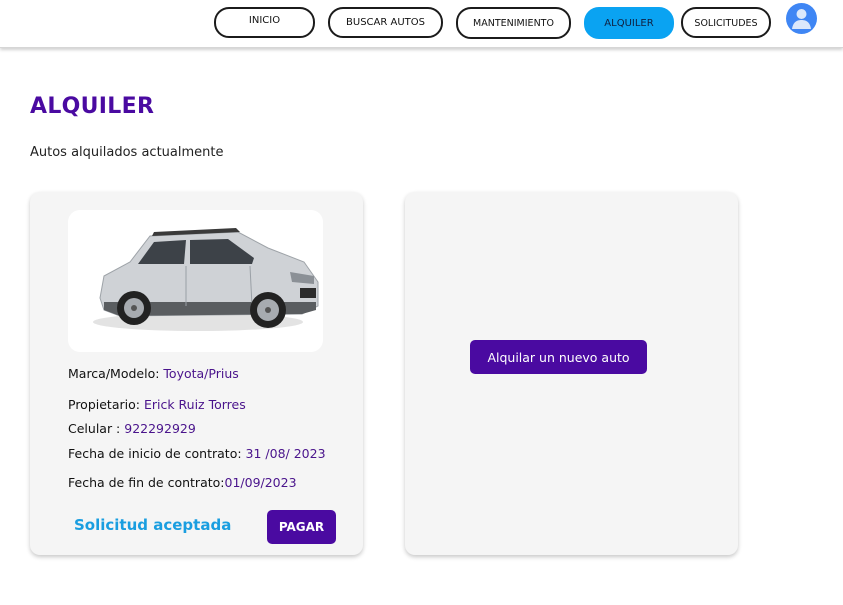 The height and width of the screenshot is (605, 843). I want to click on phone-row: Celular : 922292929, so click(132, 428).